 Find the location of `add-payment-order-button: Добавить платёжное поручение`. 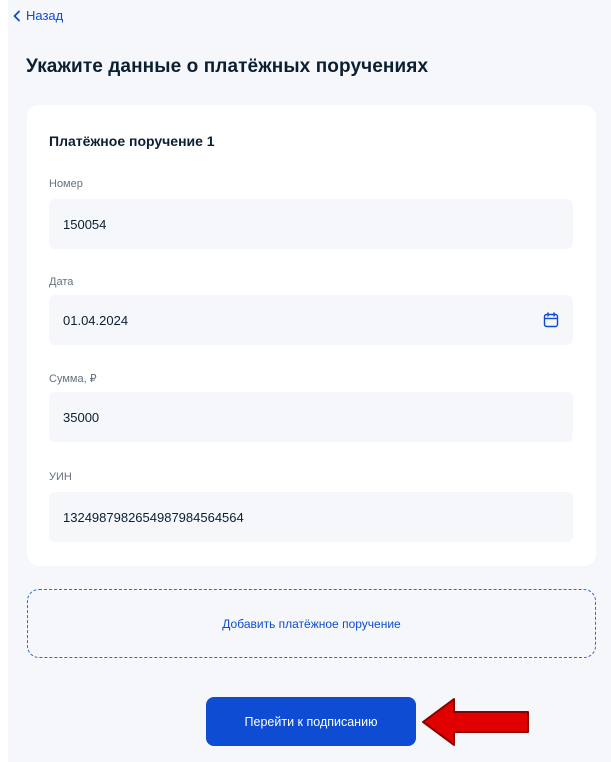

add-payment-order-button: Добавить платёжное поручение is located at coordinates (311, 623).